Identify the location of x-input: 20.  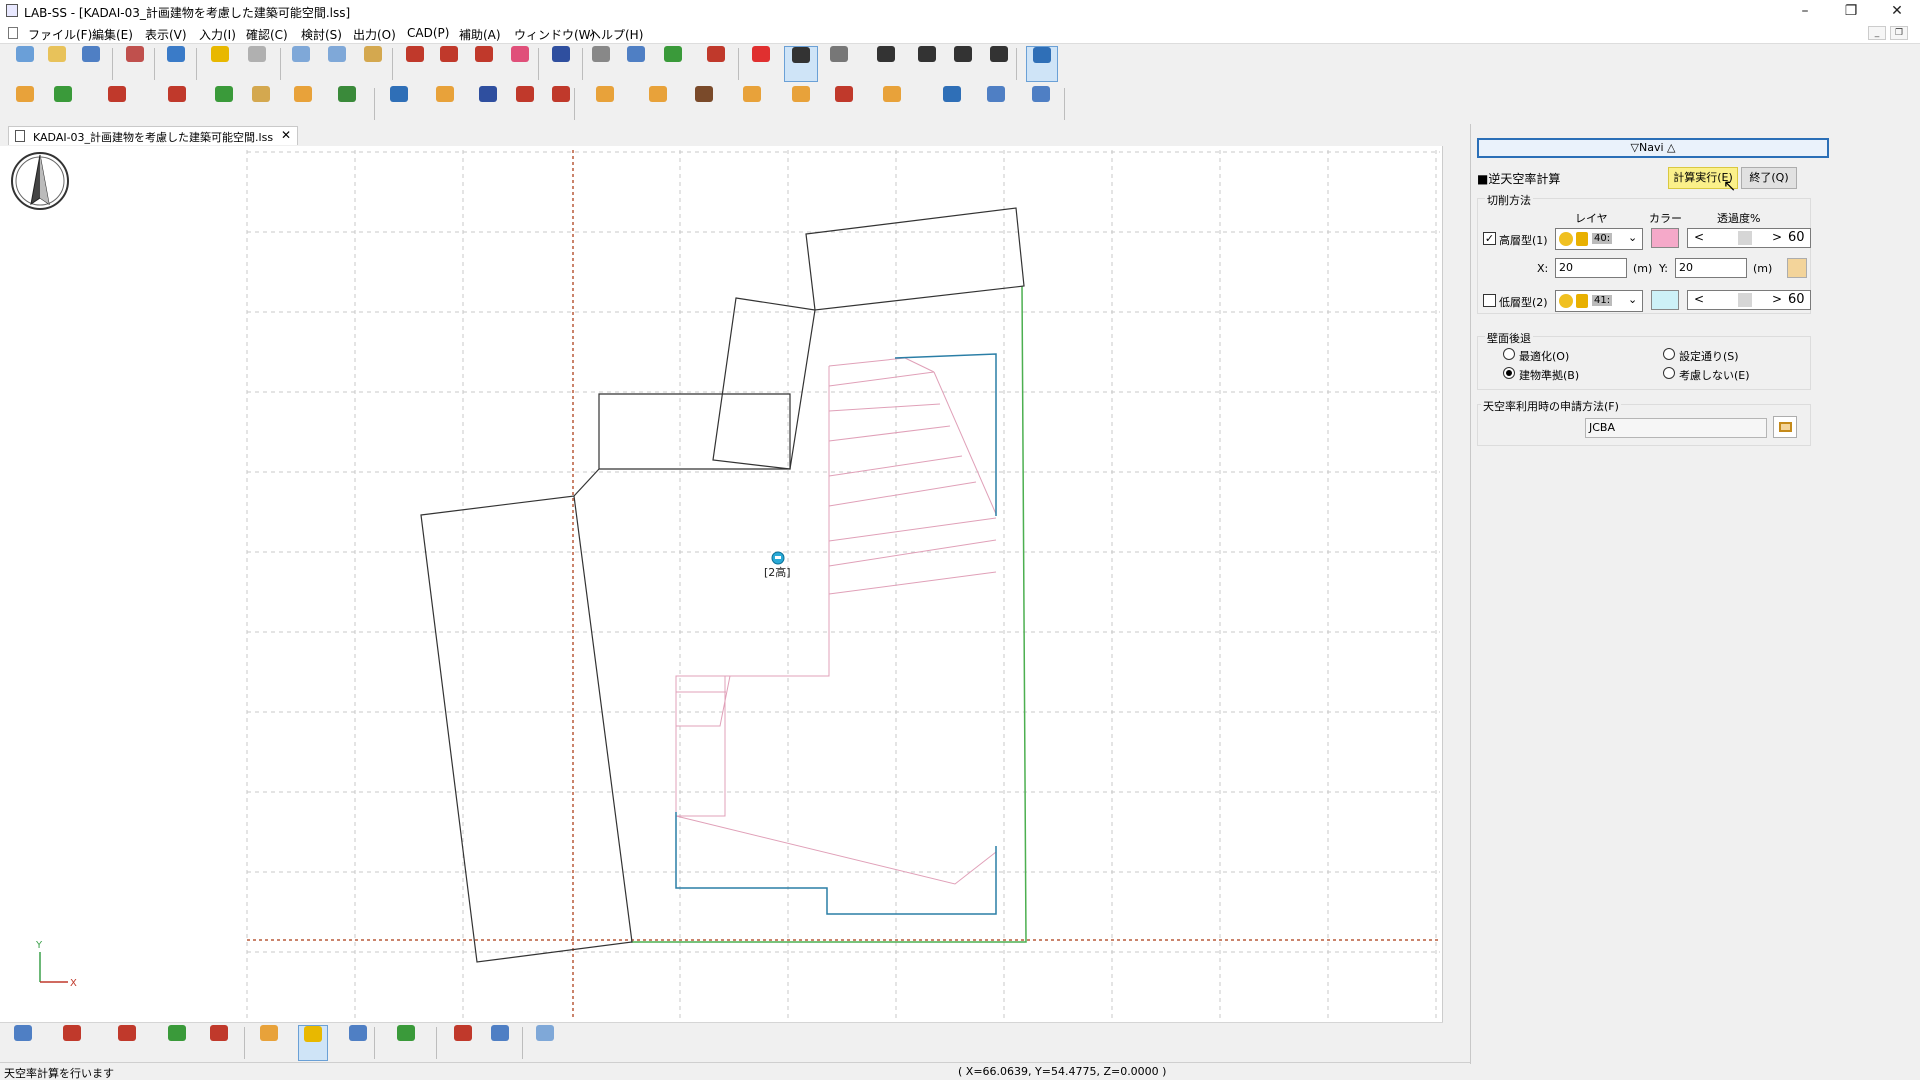
(1591, 268).